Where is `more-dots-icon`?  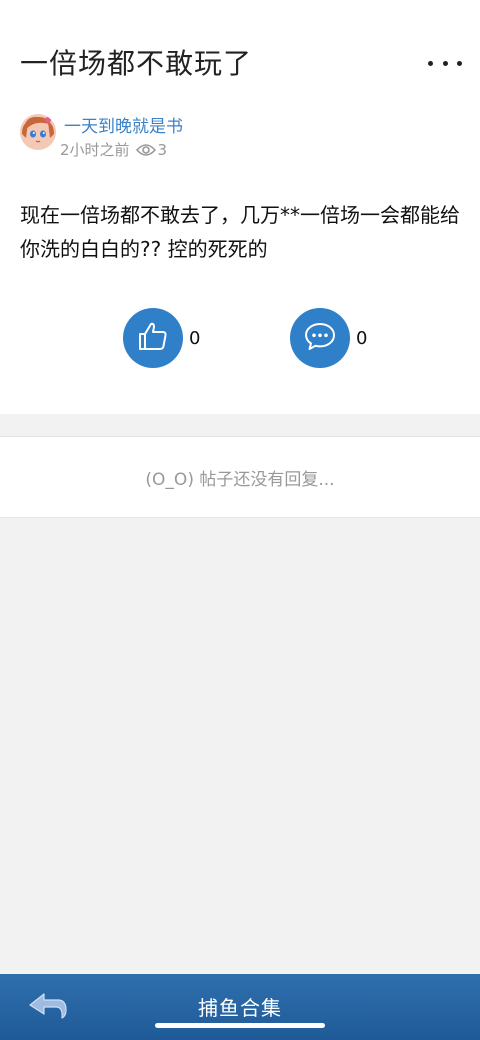
more-dots-icon is located at coordinates (430, 63).